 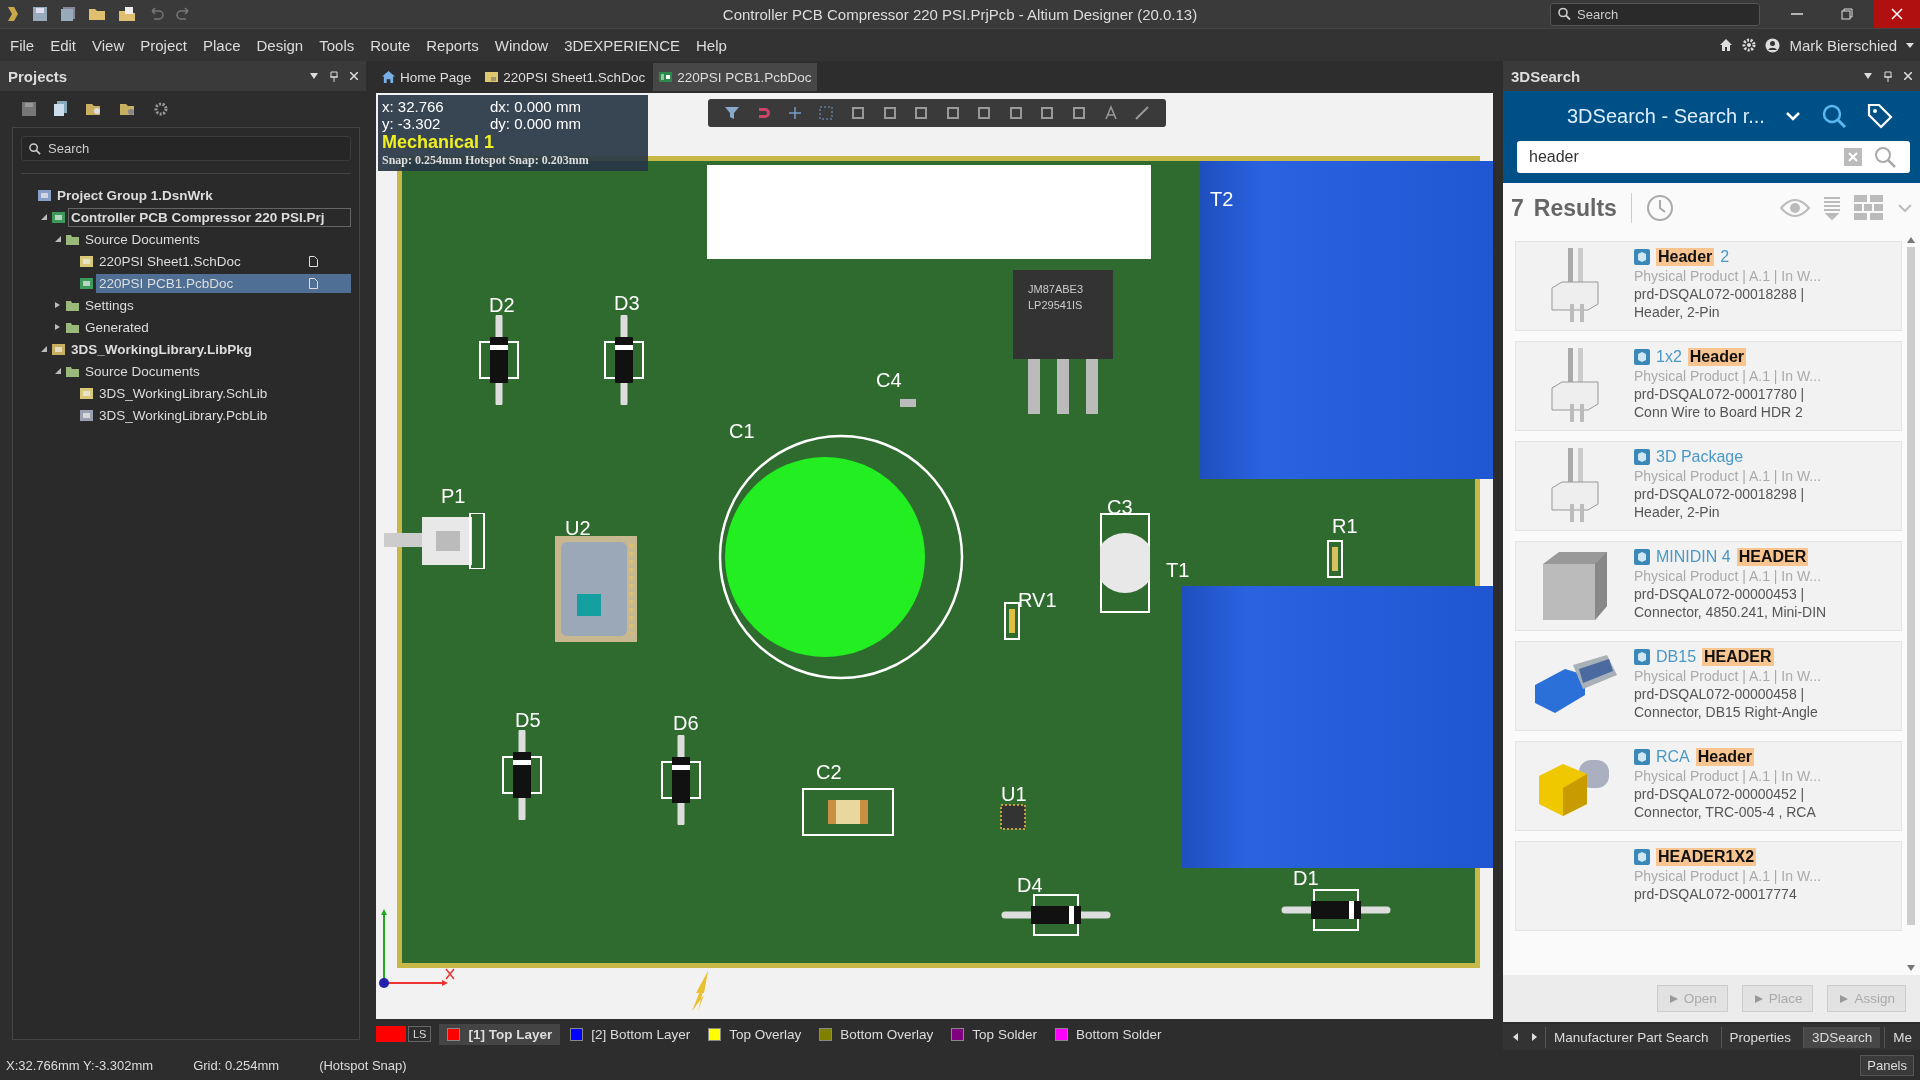 I want to click on panel-tab: Properties, so click(x=1760, y=1037).